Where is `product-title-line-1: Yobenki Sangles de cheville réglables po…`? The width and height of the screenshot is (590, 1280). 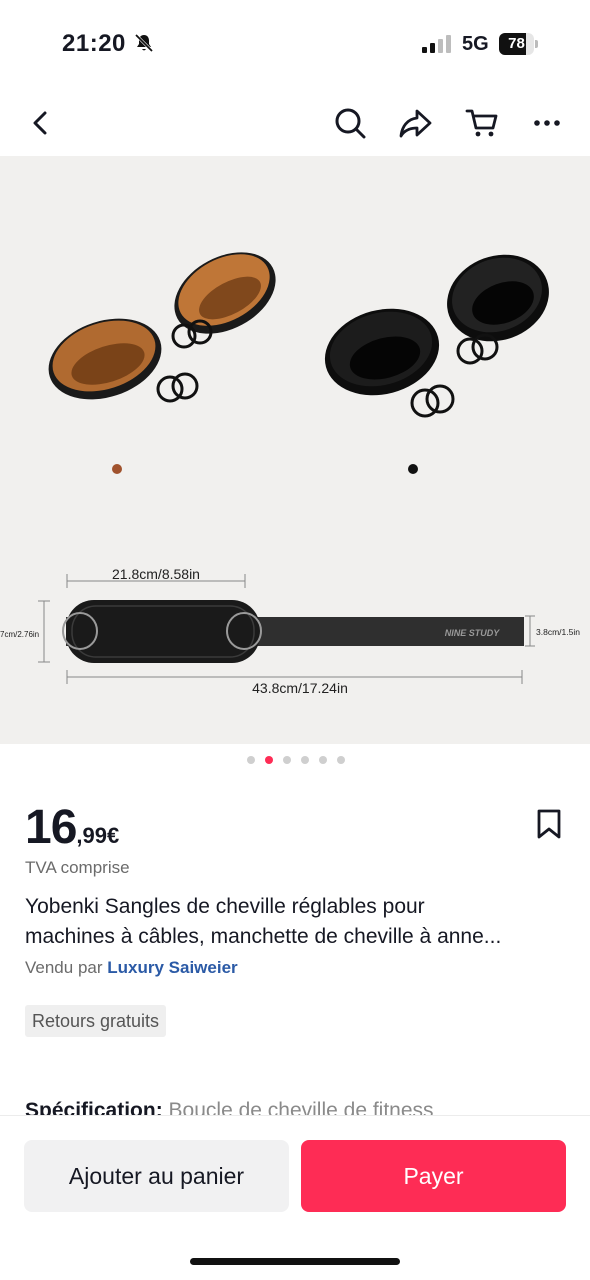 product-title-line-1: Yobenki Sangles de cheville réglables po… is located at coordinates (225, 906).